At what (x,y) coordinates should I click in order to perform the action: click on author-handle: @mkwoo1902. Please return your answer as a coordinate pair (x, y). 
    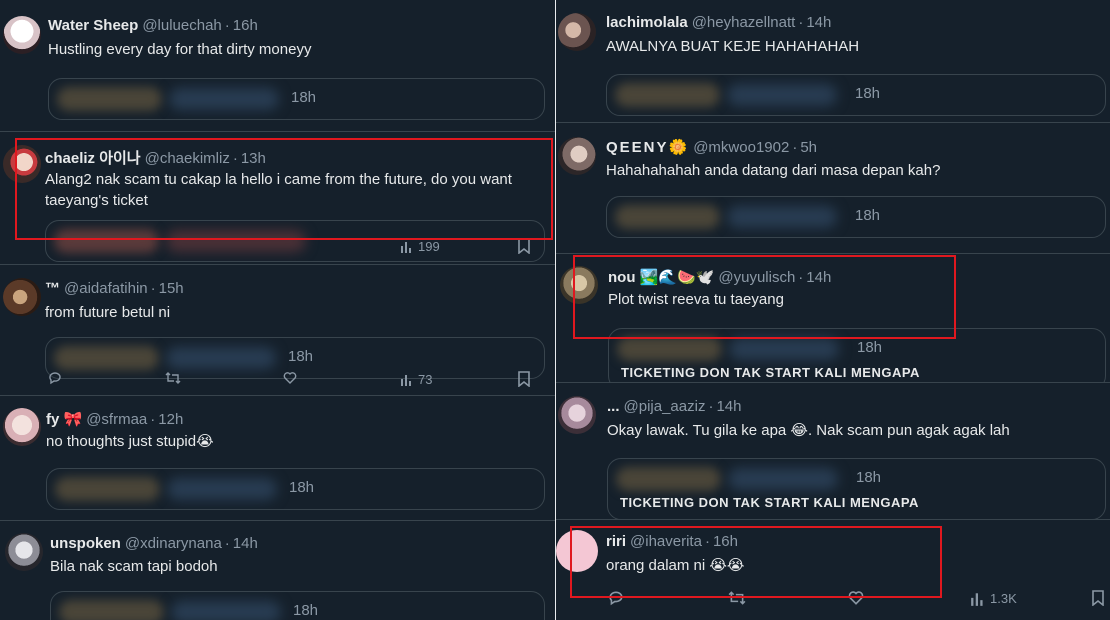
    Looking at the image, I should click on (741, 147).